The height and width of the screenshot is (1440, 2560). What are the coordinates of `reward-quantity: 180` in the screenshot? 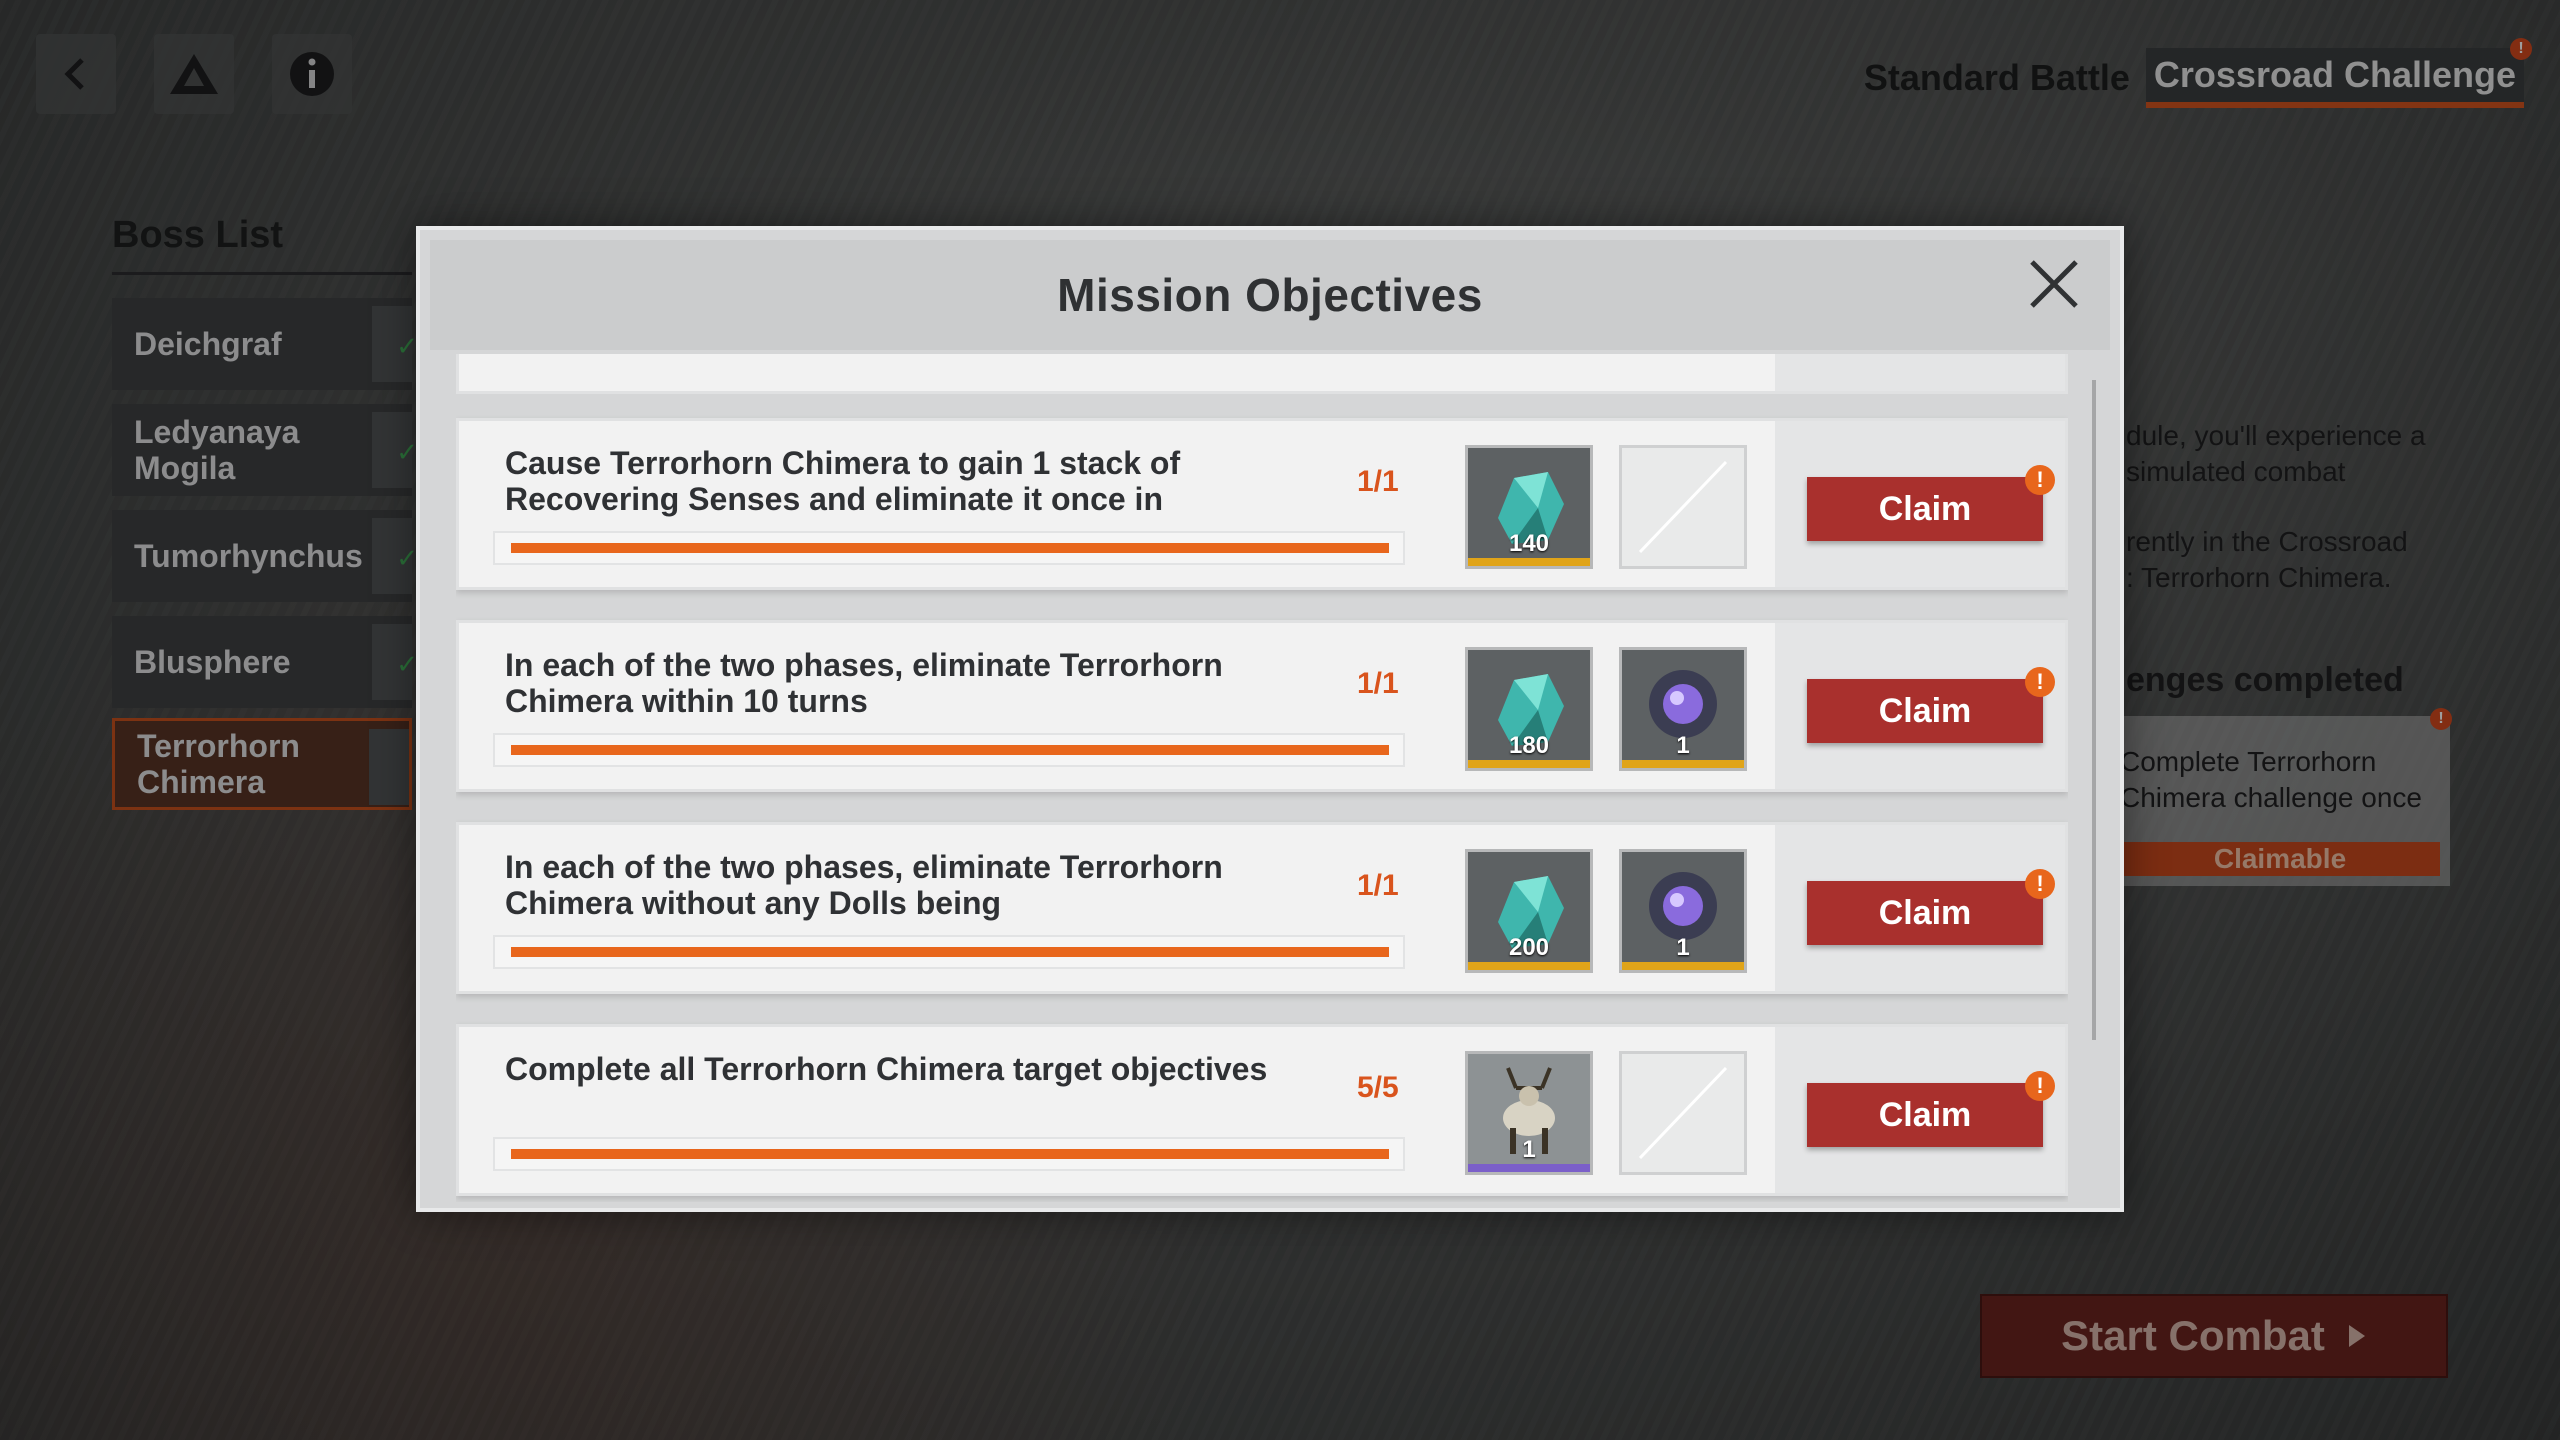 It's located at (1529, 745).